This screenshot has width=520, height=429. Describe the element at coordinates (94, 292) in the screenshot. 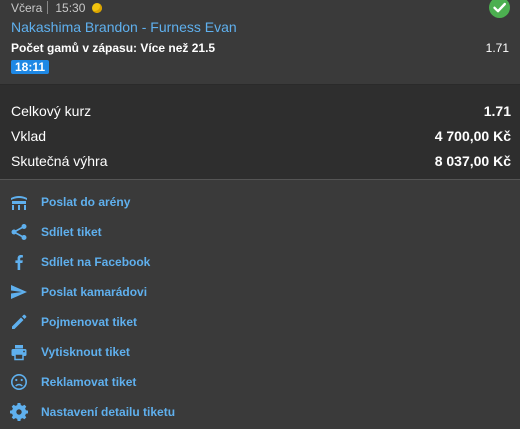

I see `action-label: Poslat kamarádovi` at that location.